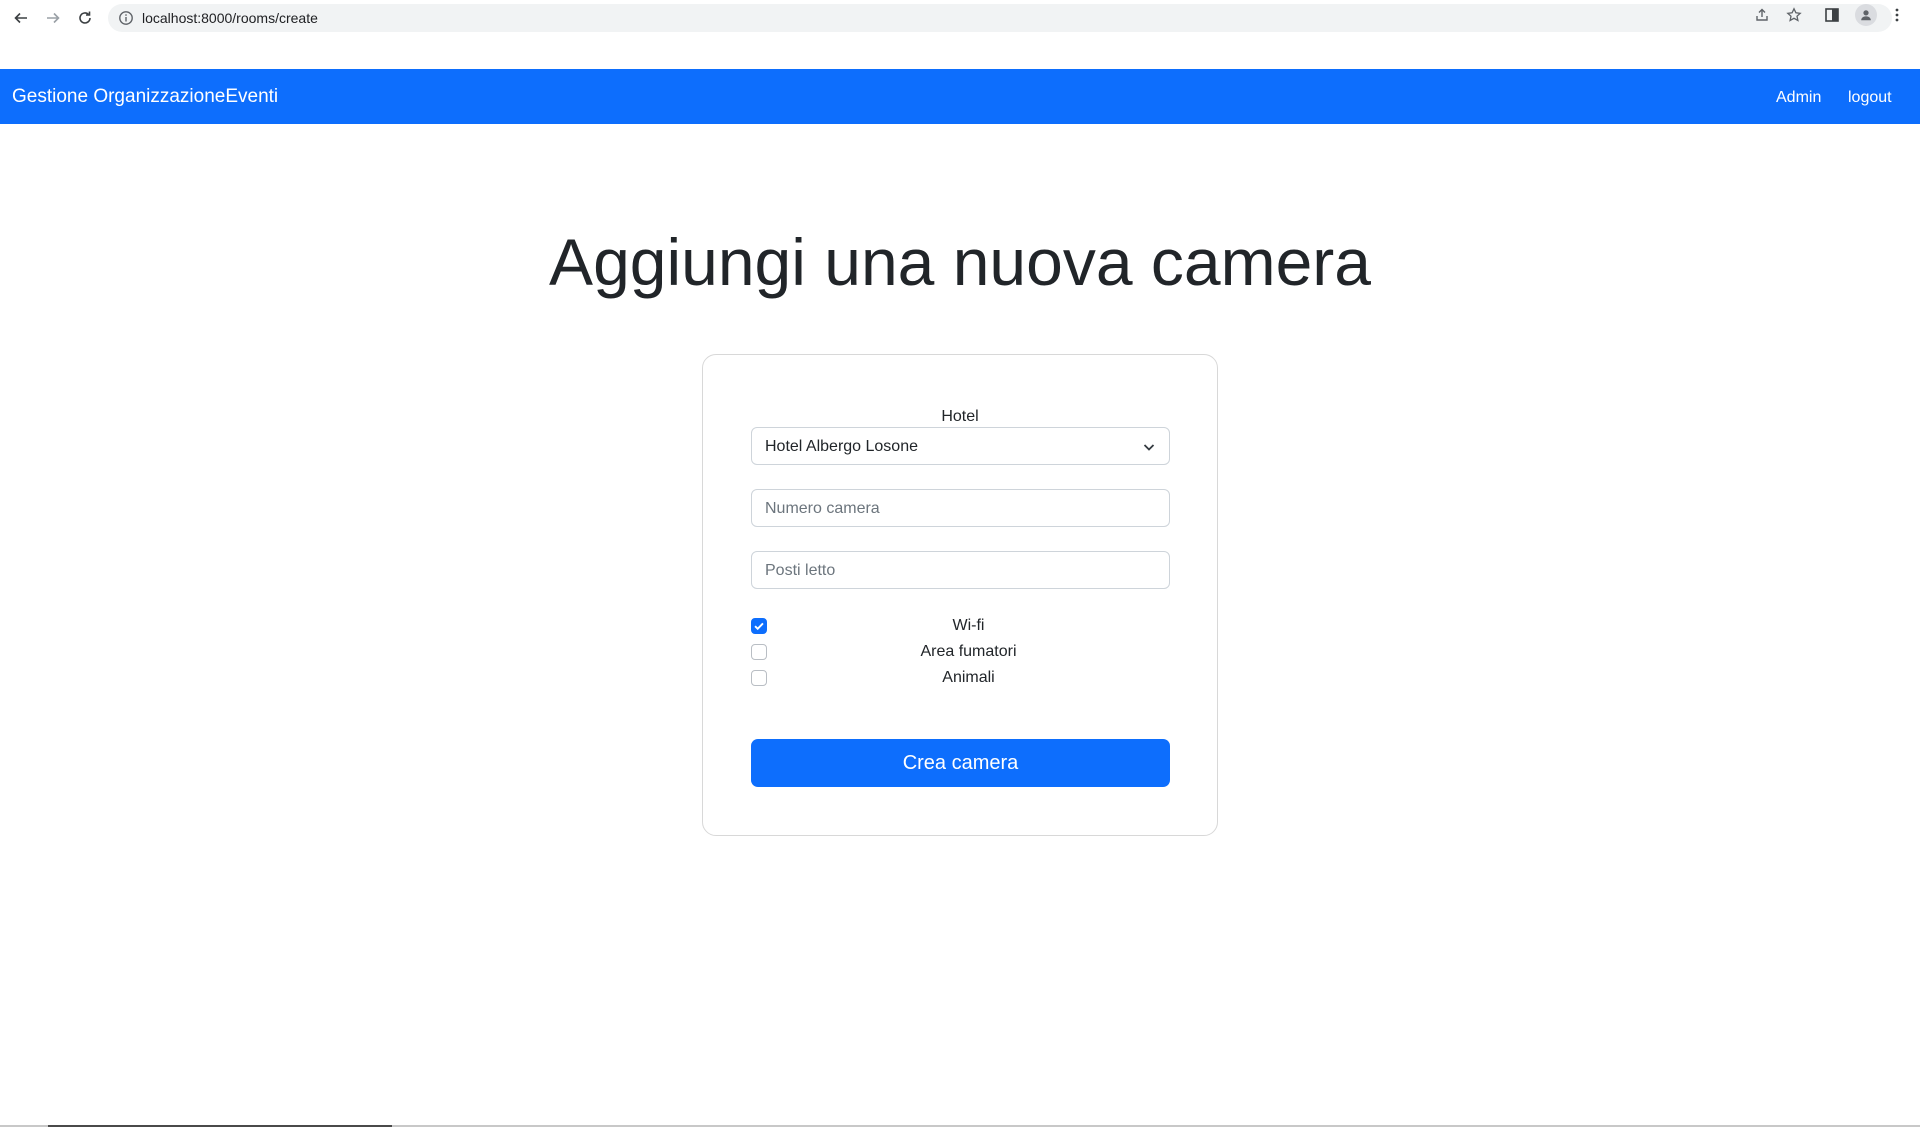 The image size is (1920, 1127). I want to click on room-number-input: Numero camera, so click(960, 508).